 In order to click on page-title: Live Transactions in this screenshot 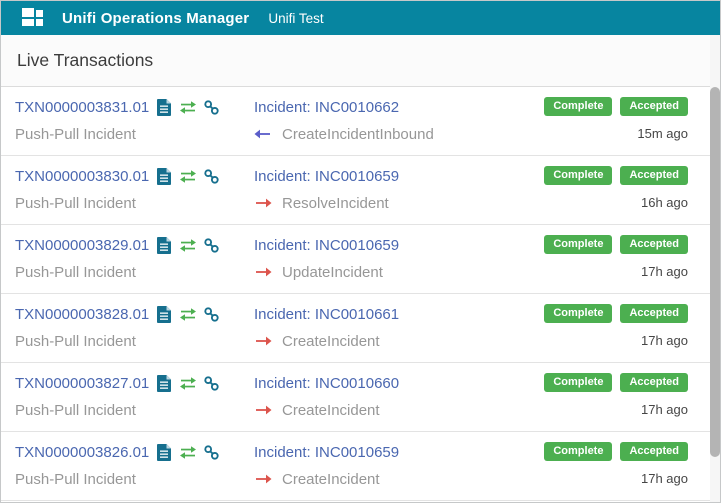, I will do `click(85, 60)`.